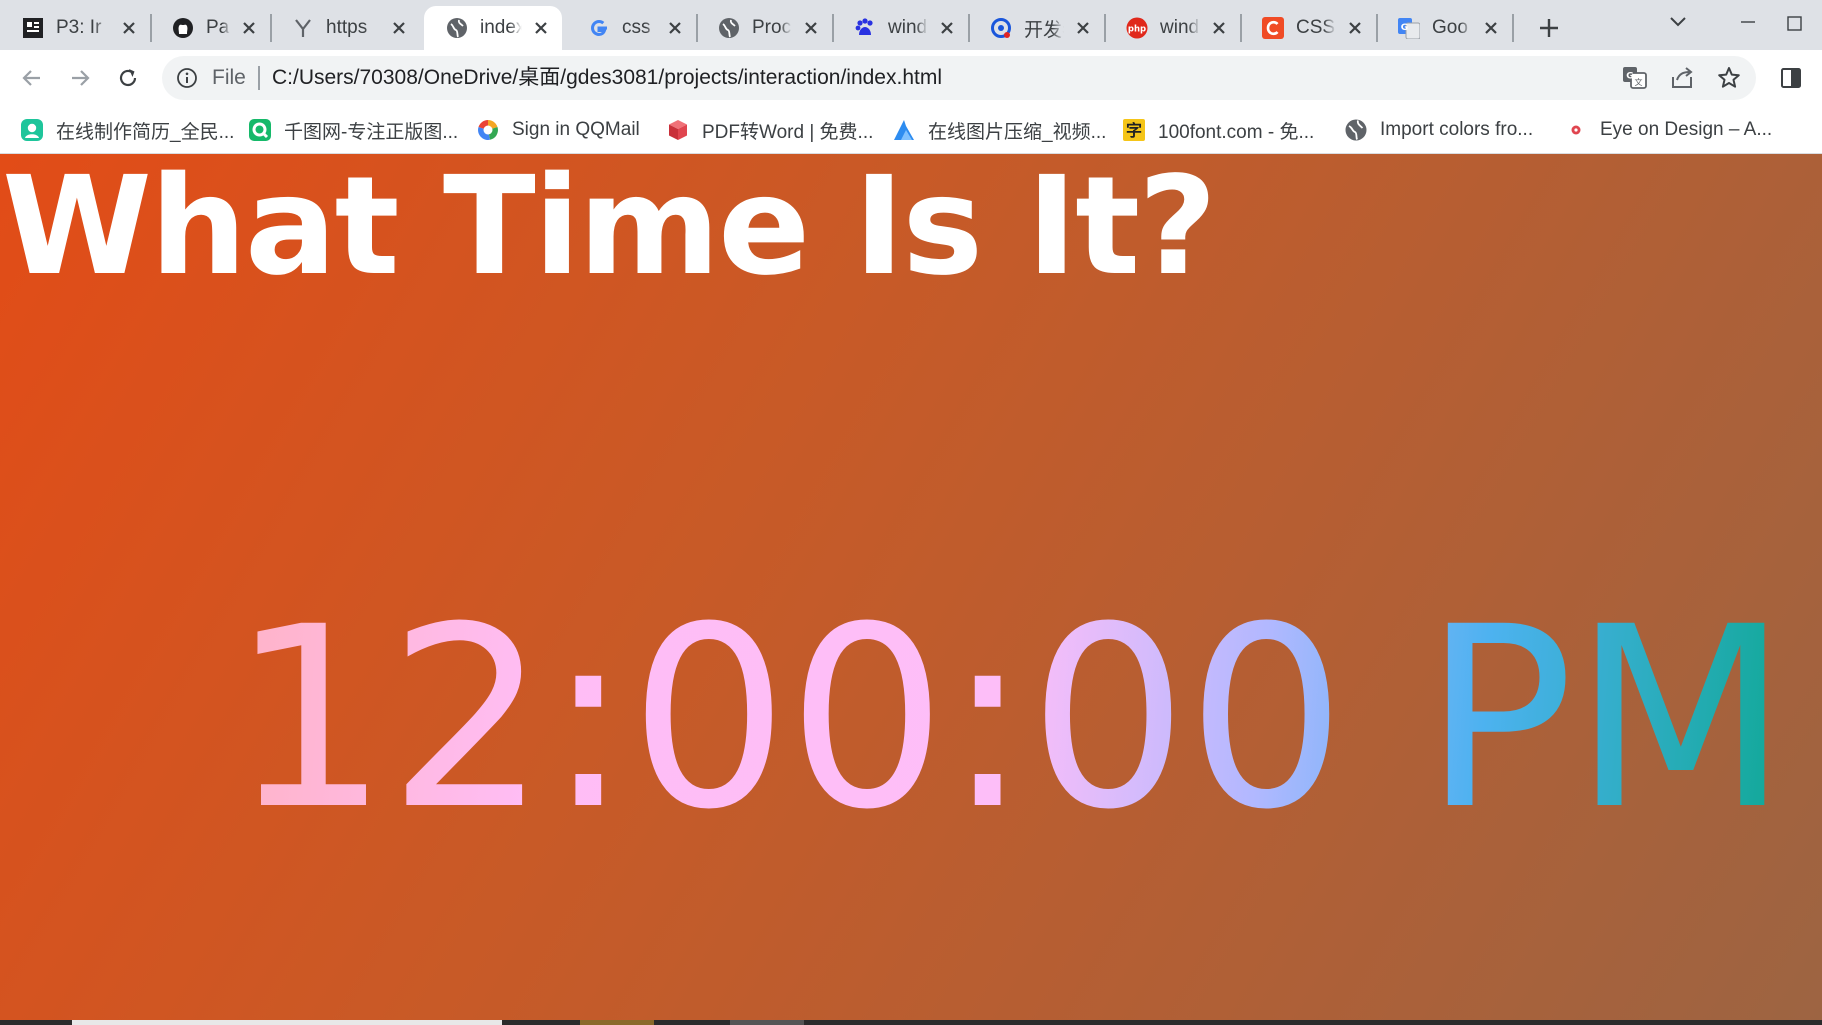  Describe the element at coordinates (576, 129) in the screenshot. I see `bookmark-label: Sign in QQMail` at that location.